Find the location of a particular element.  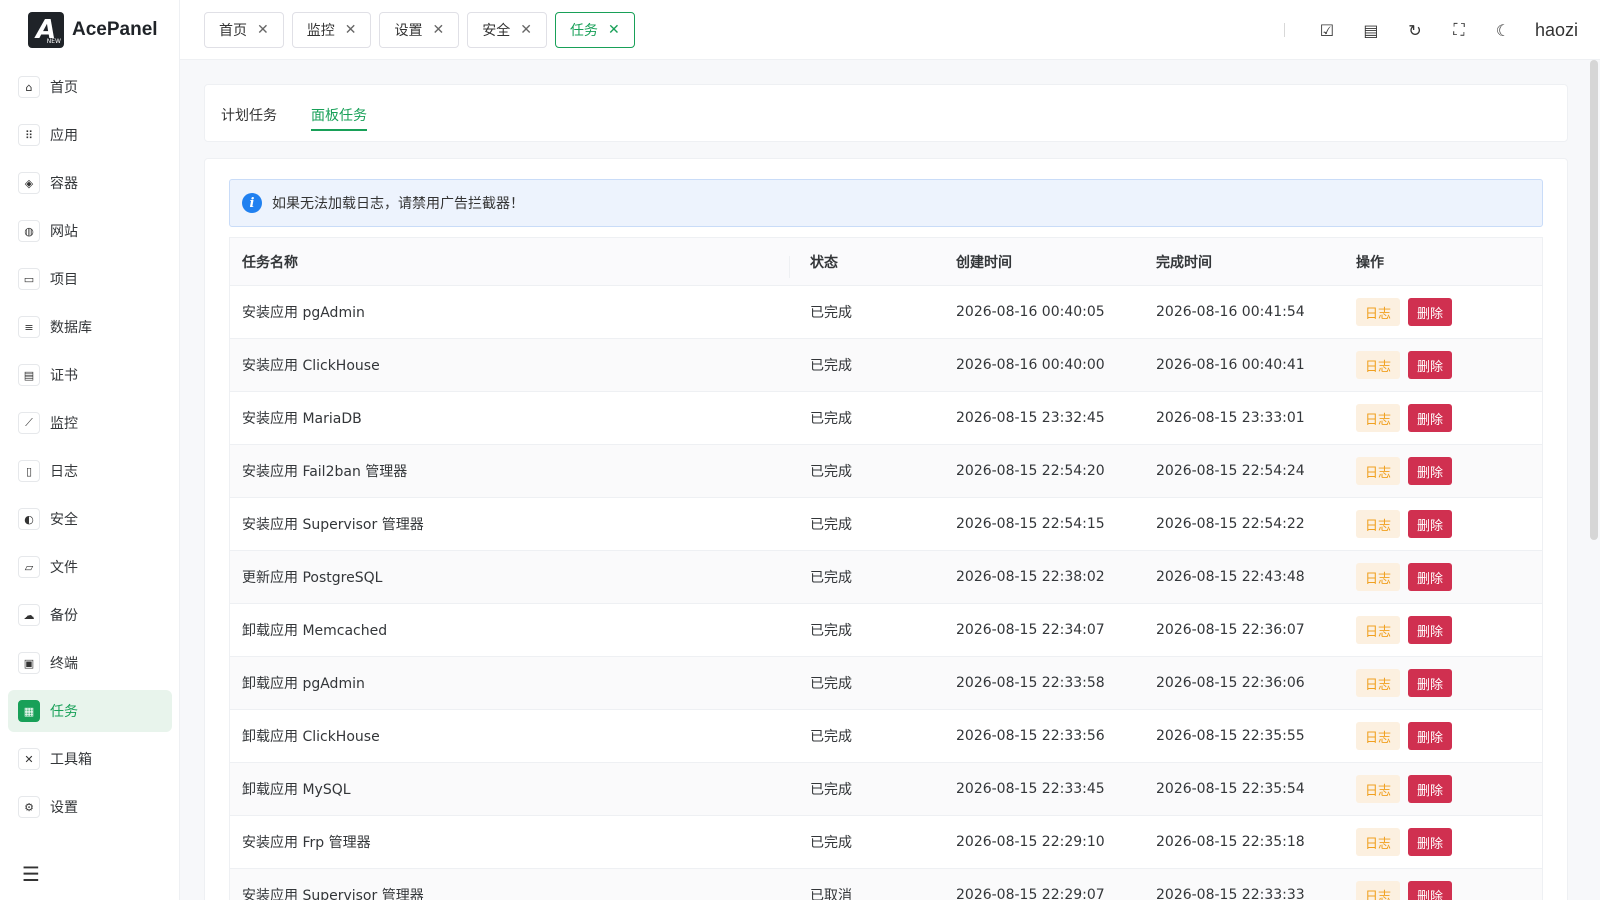

logo: A NEW AcePanel is located at coordinates (93, 30).